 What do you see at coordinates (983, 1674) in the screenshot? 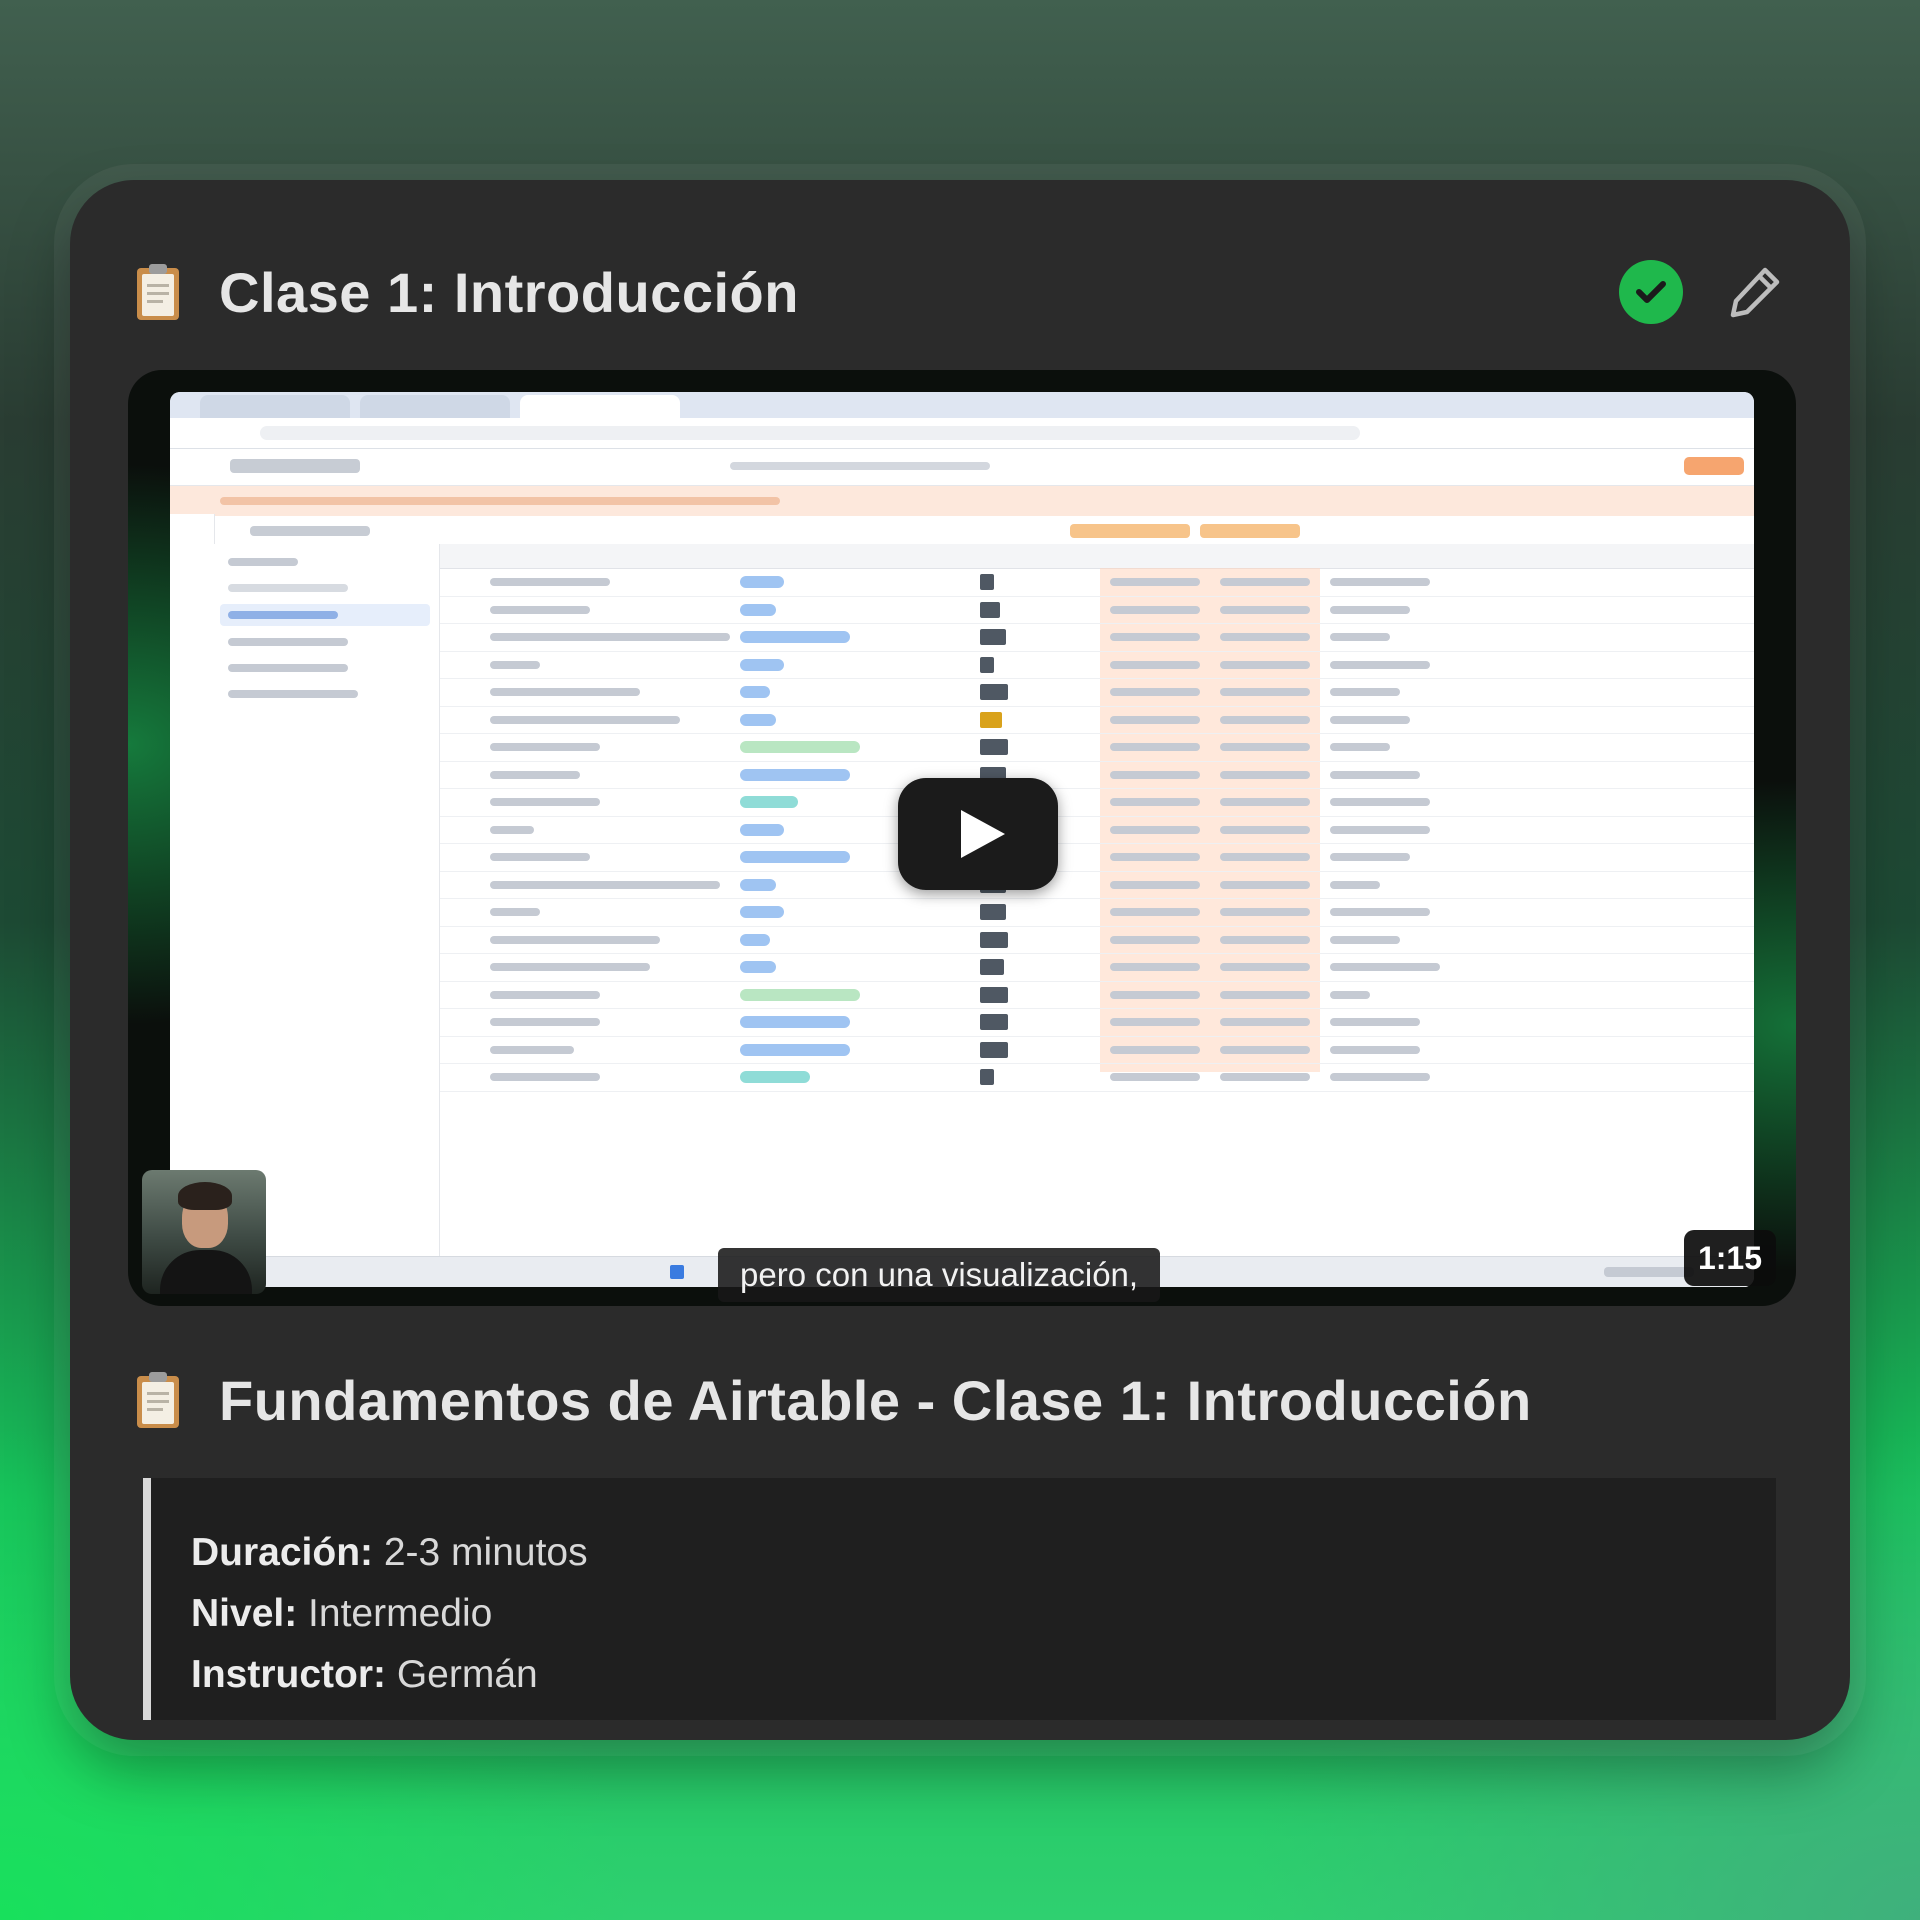
I see `instructor-line: Instructor: Germán` at bounding box center [983, 1674].